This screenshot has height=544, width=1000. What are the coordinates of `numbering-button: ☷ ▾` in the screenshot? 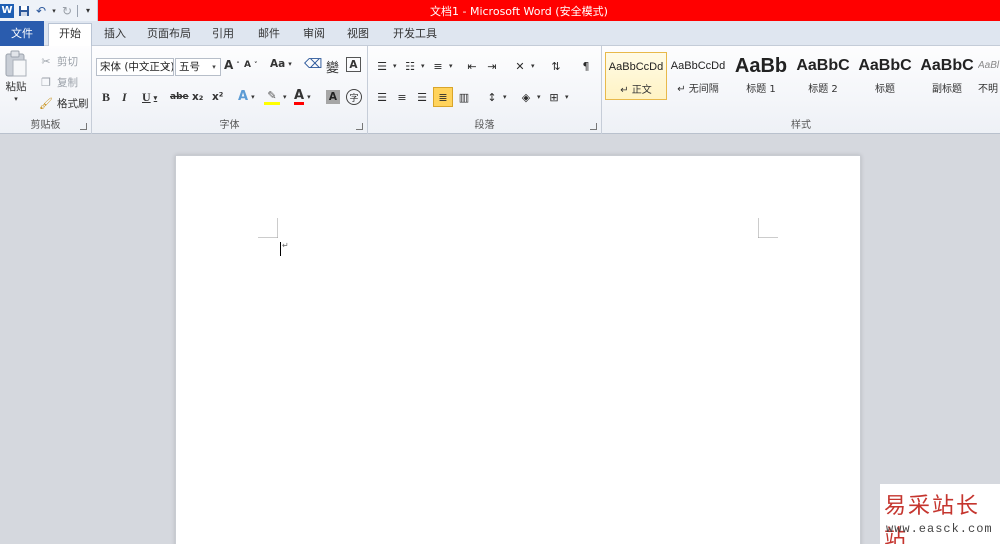 It's located at (413, 66).